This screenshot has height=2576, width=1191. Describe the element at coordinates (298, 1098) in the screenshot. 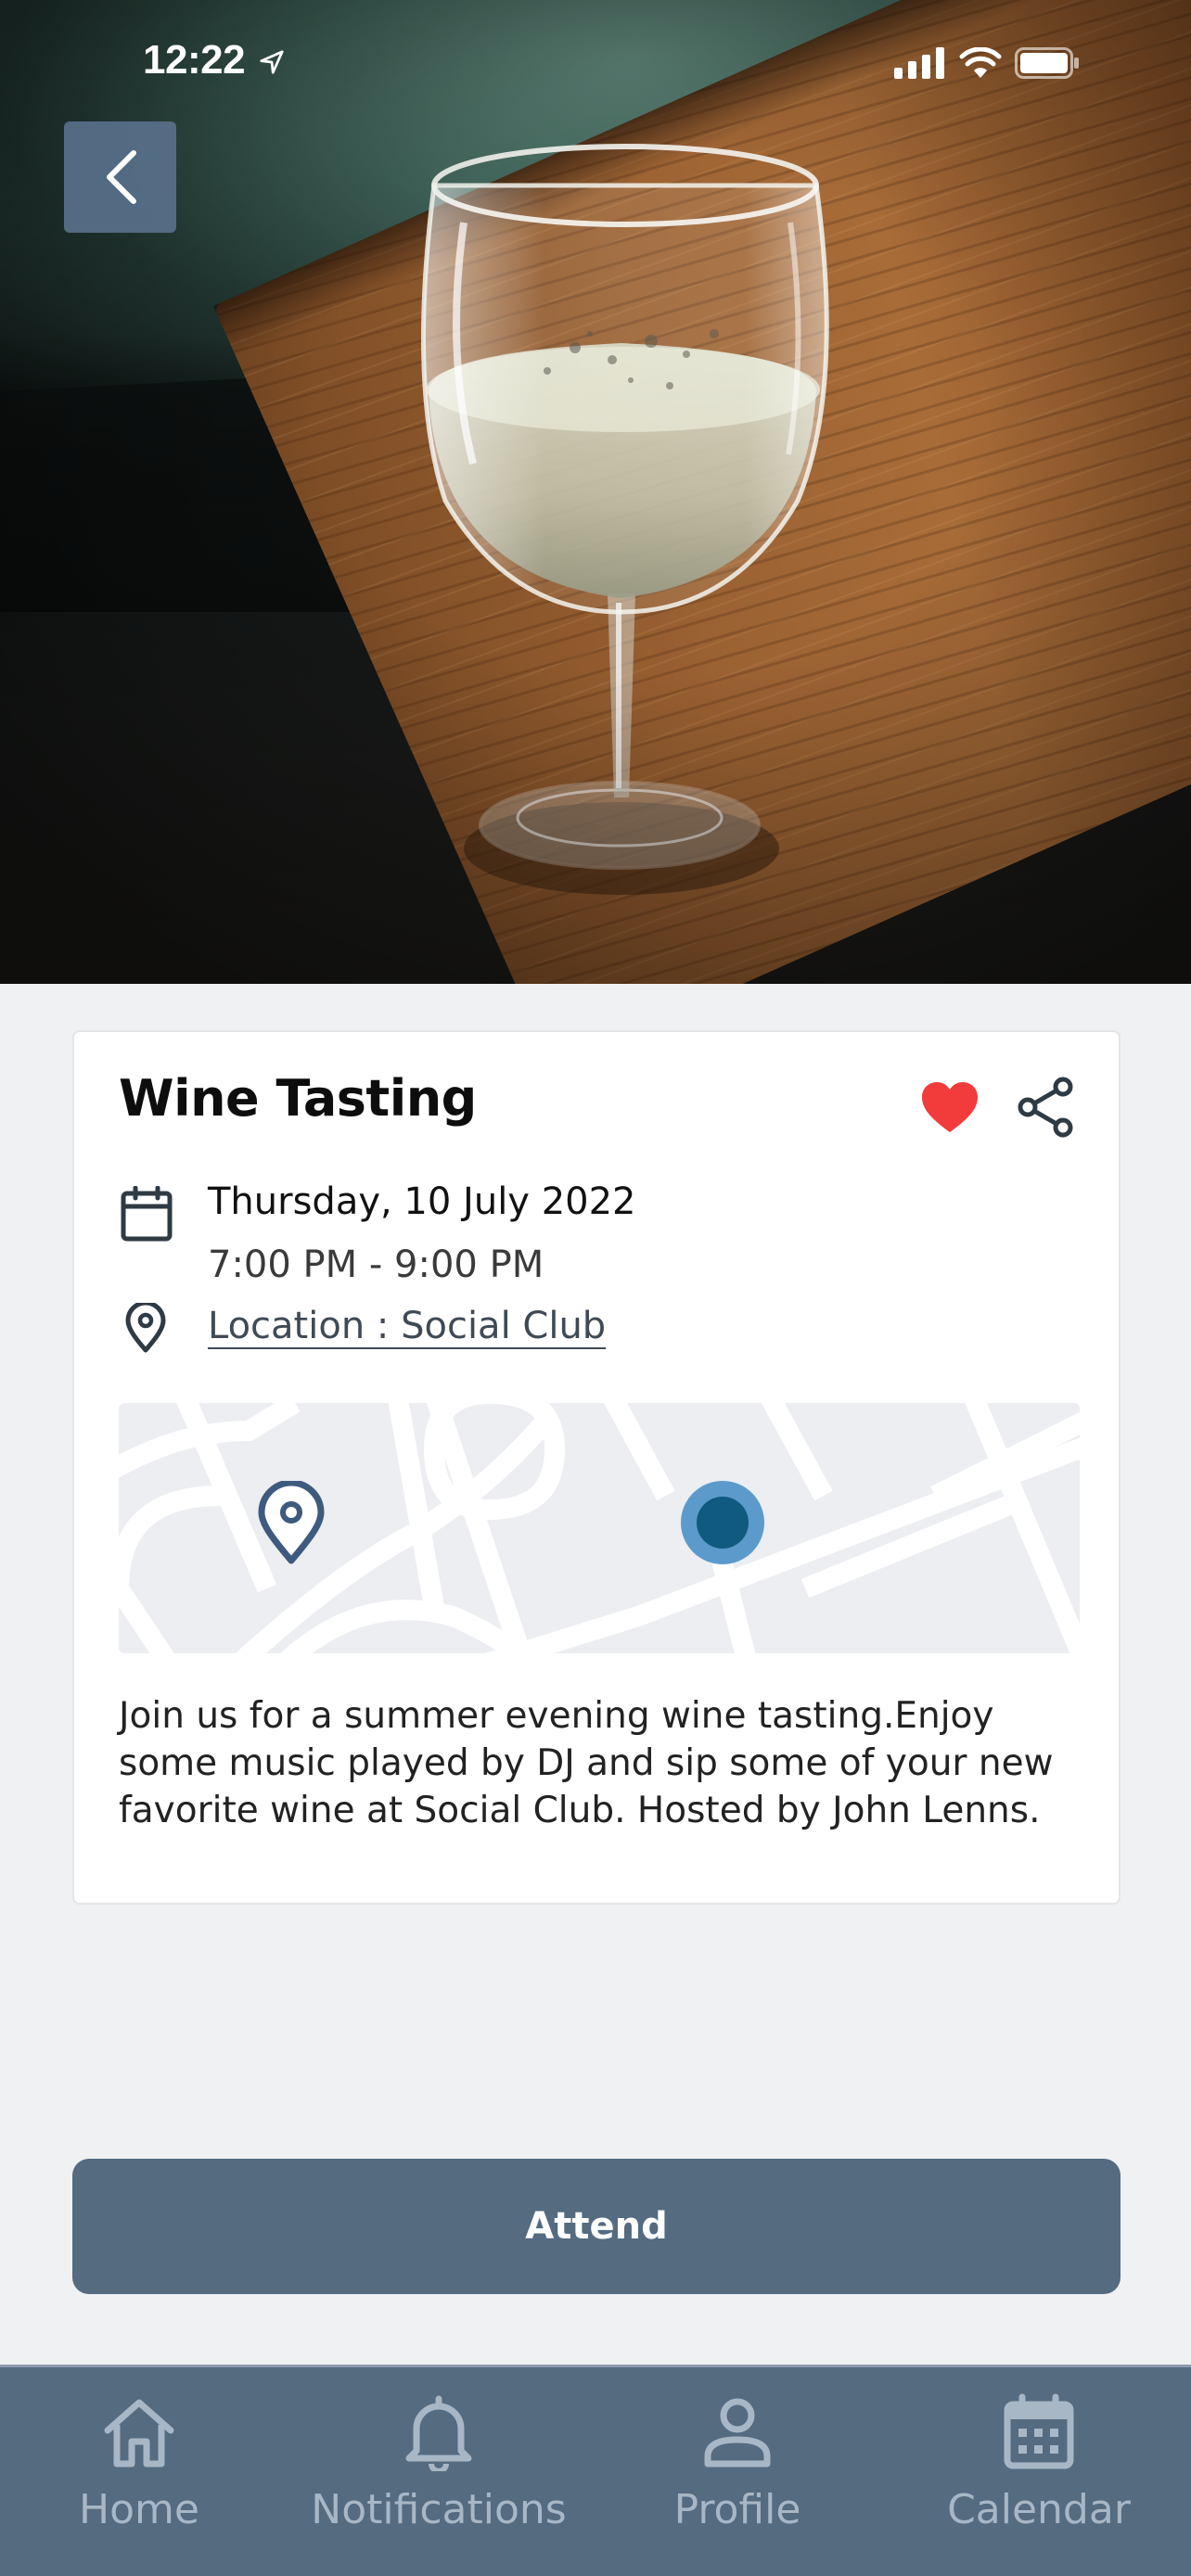

I see `event-title: Wine Tasting` at that location.